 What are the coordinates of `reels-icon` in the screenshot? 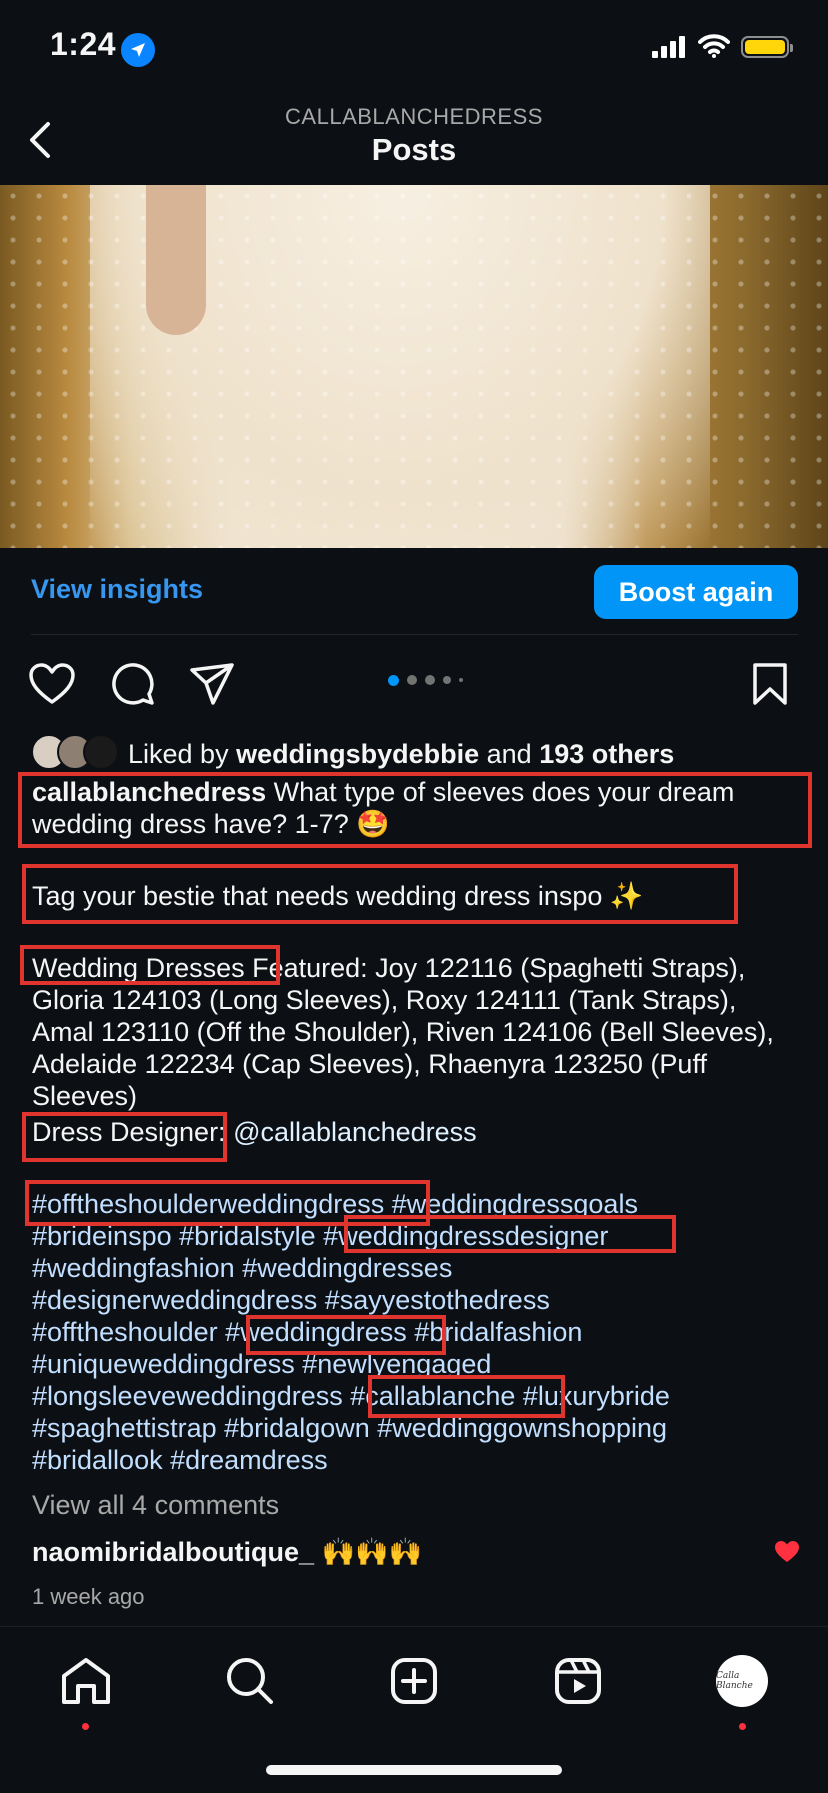 It's located at (578, 1681).